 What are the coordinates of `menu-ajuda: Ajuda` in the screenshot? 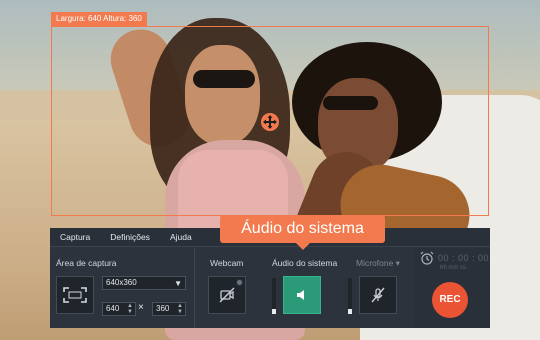 It's located at (181, 237).